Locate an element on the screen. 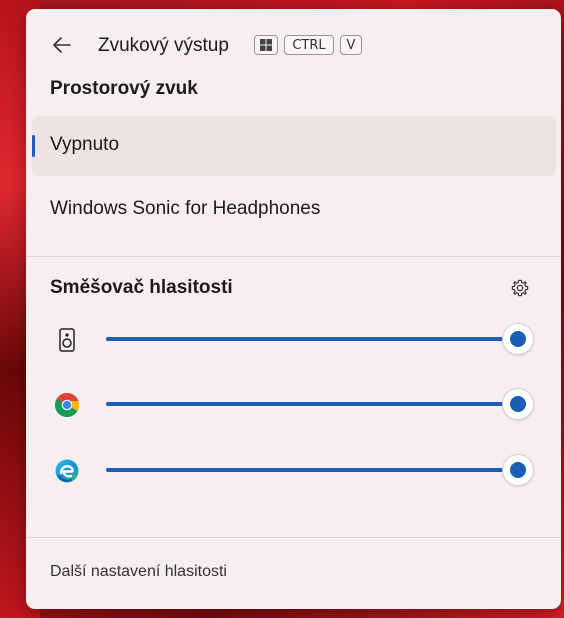 The height and width of the screenshot is (618, 564). mixer-row-edge is located at coordinates (293, 470).